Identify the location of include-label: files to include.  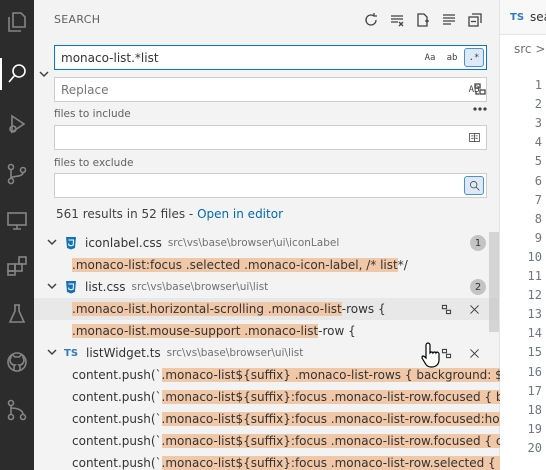
(92, 114).